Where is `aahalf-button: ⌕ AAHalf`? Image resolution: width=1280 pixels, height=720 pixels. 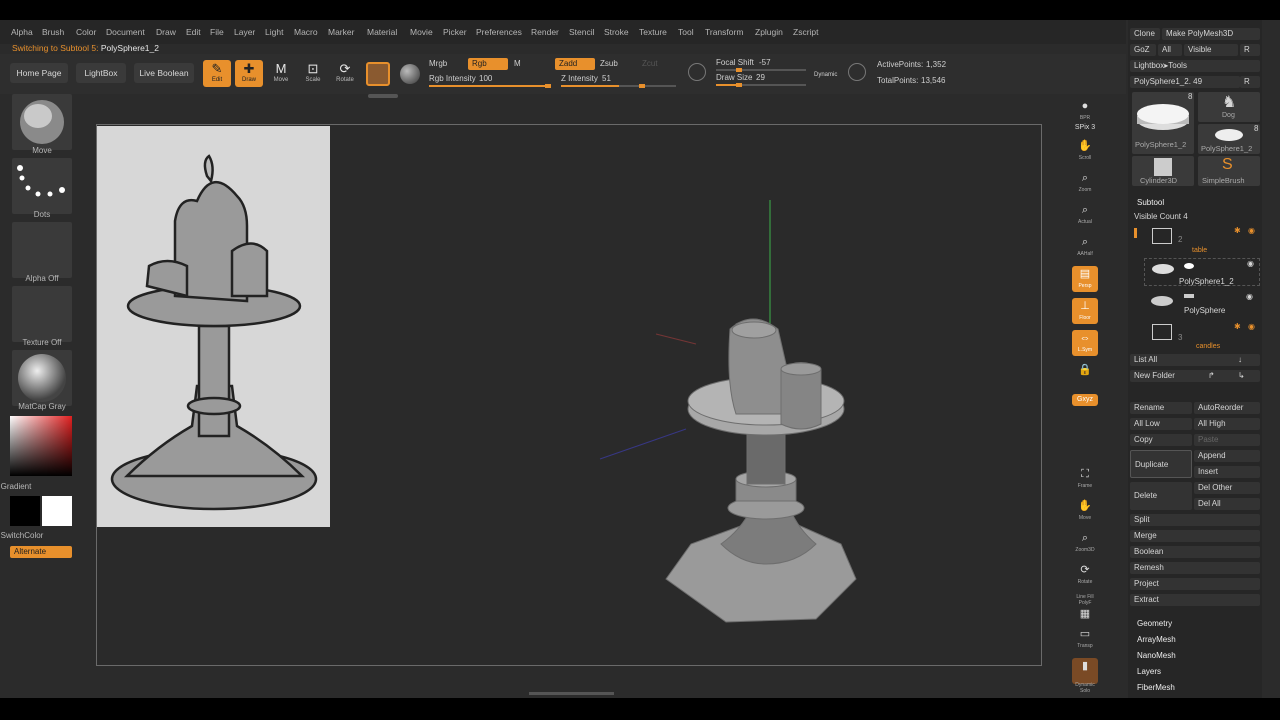 aahalf-button: ⌕ AAHalf is located at coordinates (1085, 247).